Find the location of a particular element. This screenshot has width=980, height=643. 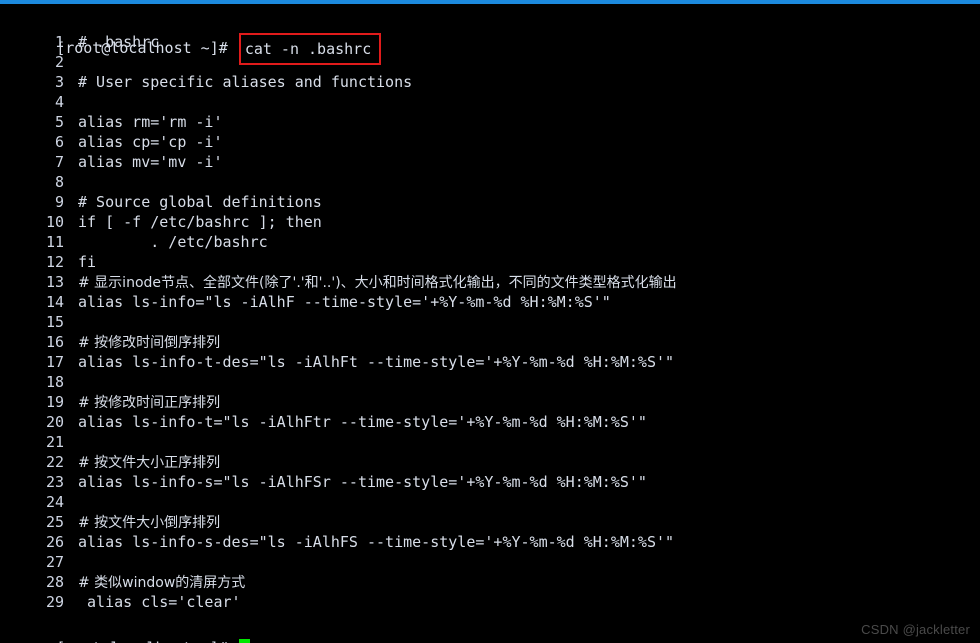

line-content: # 按文件大小正序排列 is located at coordinates (149, 463).